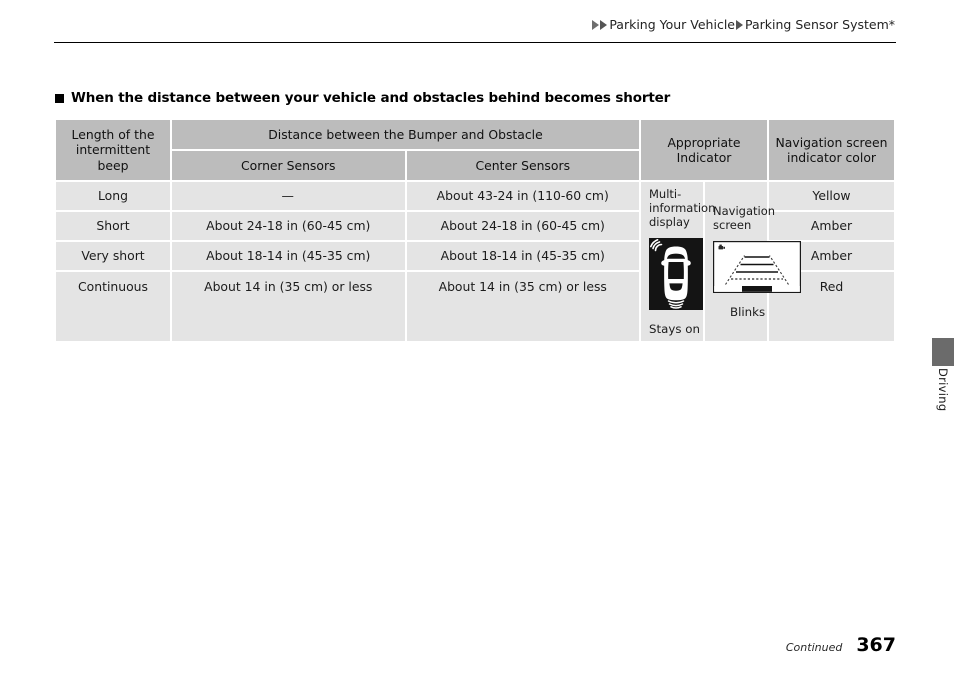 This screenshot has height=674, width=954. I want to click on cell-corner-distance: About 24-18 in (60-45 cm), so click(288, 226).